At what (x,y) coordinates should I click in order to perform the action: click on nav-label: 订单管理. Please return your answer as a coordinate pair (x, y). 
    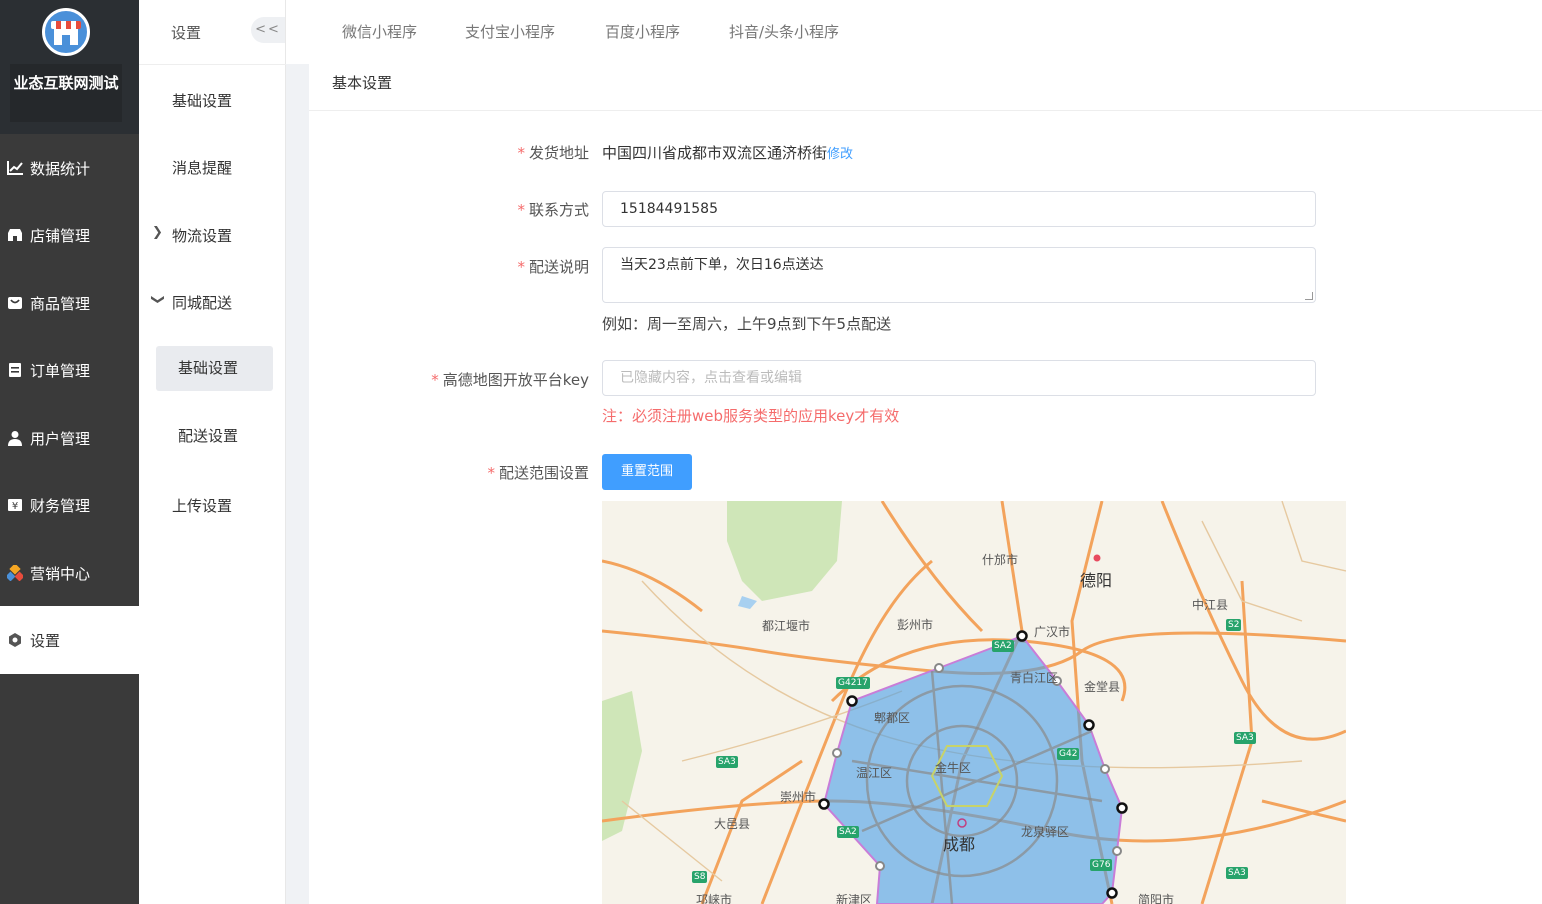
    Looking at the image, I should click on (60, 370).